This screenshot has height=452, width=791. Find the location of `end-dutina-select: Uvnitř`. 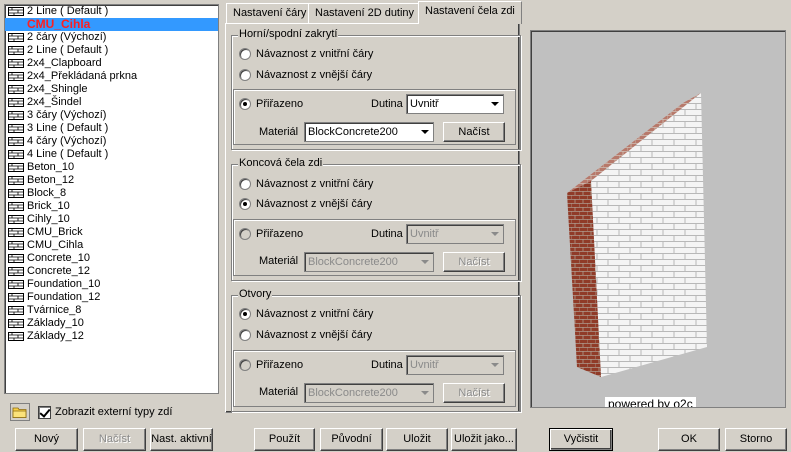

end-dutina-select: Uvnitř is located at coordinates (455, 234).